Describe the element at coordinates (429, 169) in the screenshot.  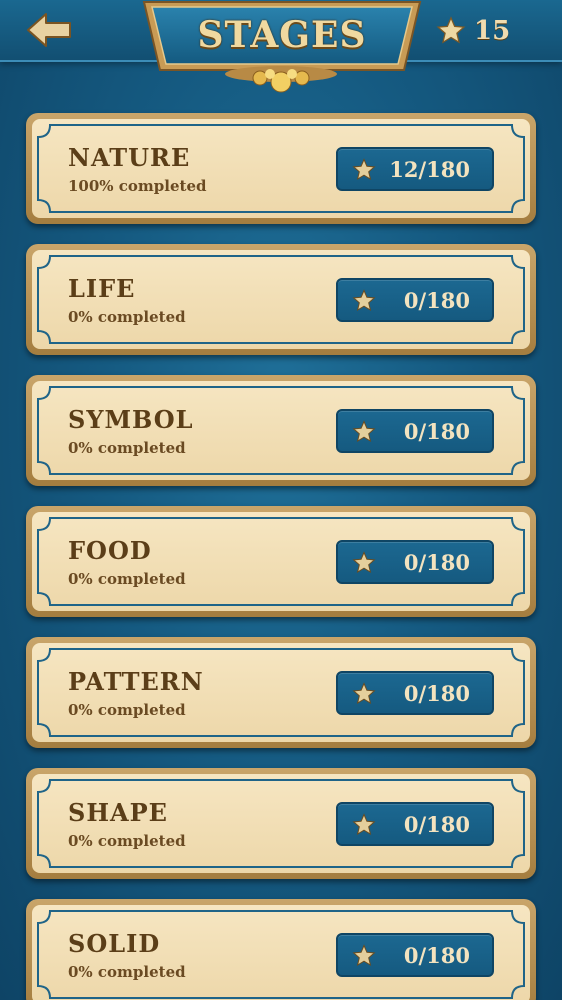
I see `stage-star-count: 12/180` at that location.